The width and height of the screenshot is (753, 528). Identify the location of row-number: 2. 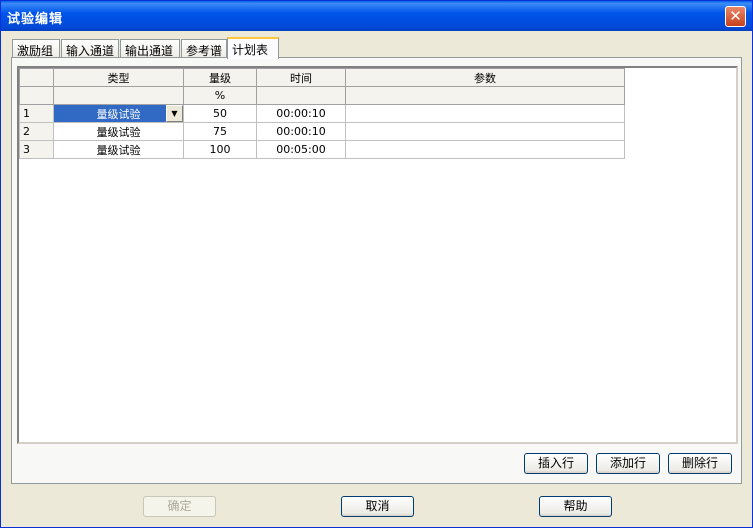
(36, 131).